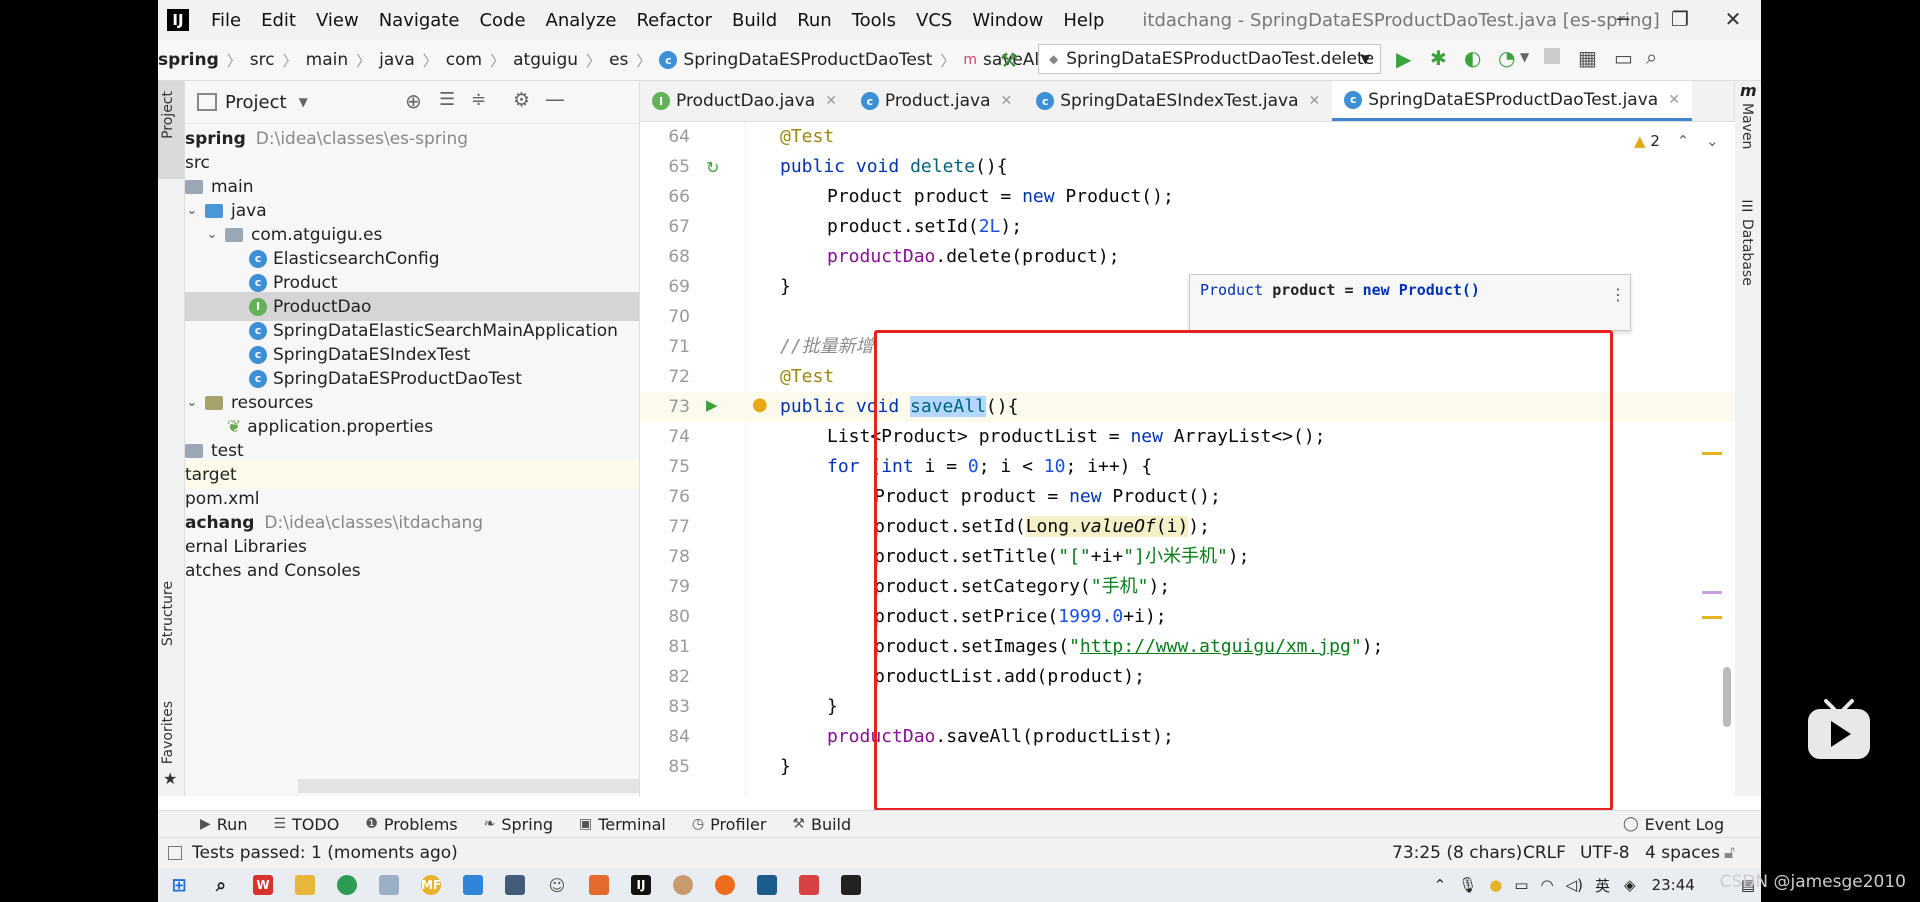  I want to click on project-tool-tab: Project, so click(168, 115).